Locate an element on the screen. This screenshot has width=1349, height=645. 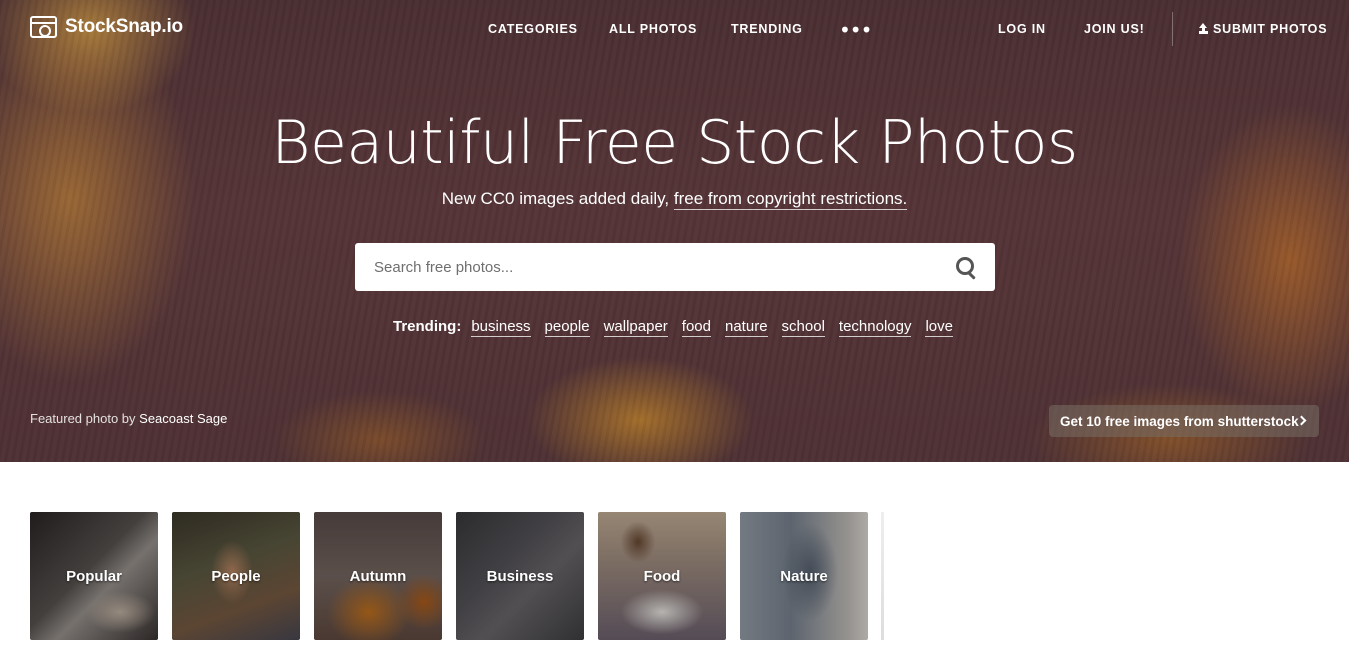
nav-submit-photos: SUBMIT PHOTOS is located at coordinates (1262, 29).